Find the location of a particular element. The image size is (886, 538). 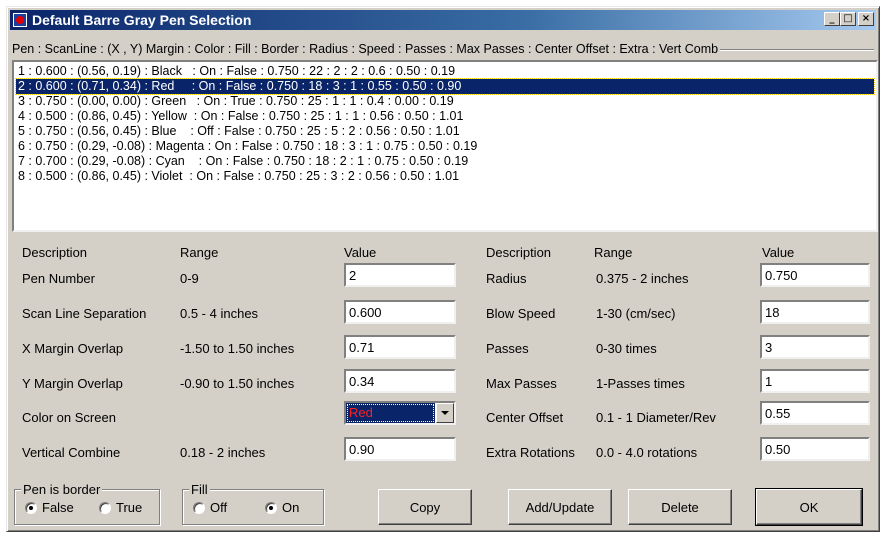

left-header-value: Value is located at coordinates (360, 252).